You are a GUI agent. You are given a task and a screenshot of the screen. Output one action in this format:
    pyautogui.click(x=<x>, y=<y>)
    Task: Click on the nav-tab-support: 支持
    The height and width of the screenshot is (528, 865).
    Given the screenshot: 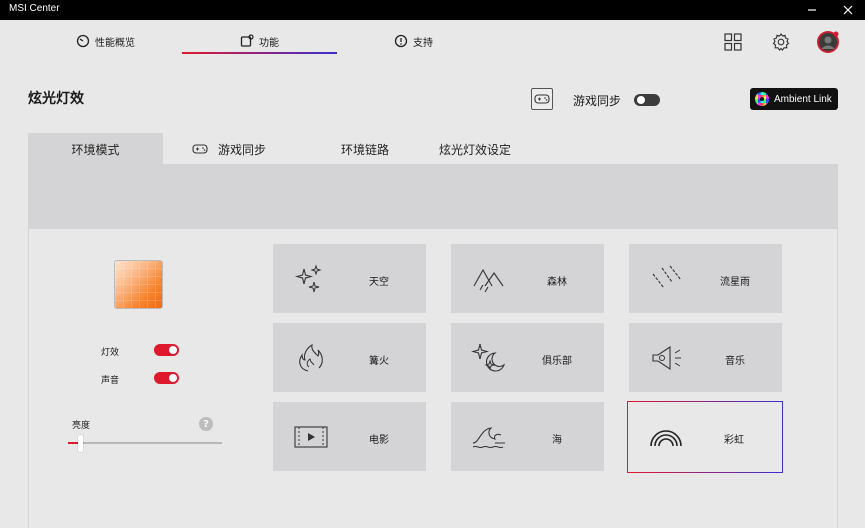 What is the action you would take?
    pyautogui.click(x=413, y=41)
    